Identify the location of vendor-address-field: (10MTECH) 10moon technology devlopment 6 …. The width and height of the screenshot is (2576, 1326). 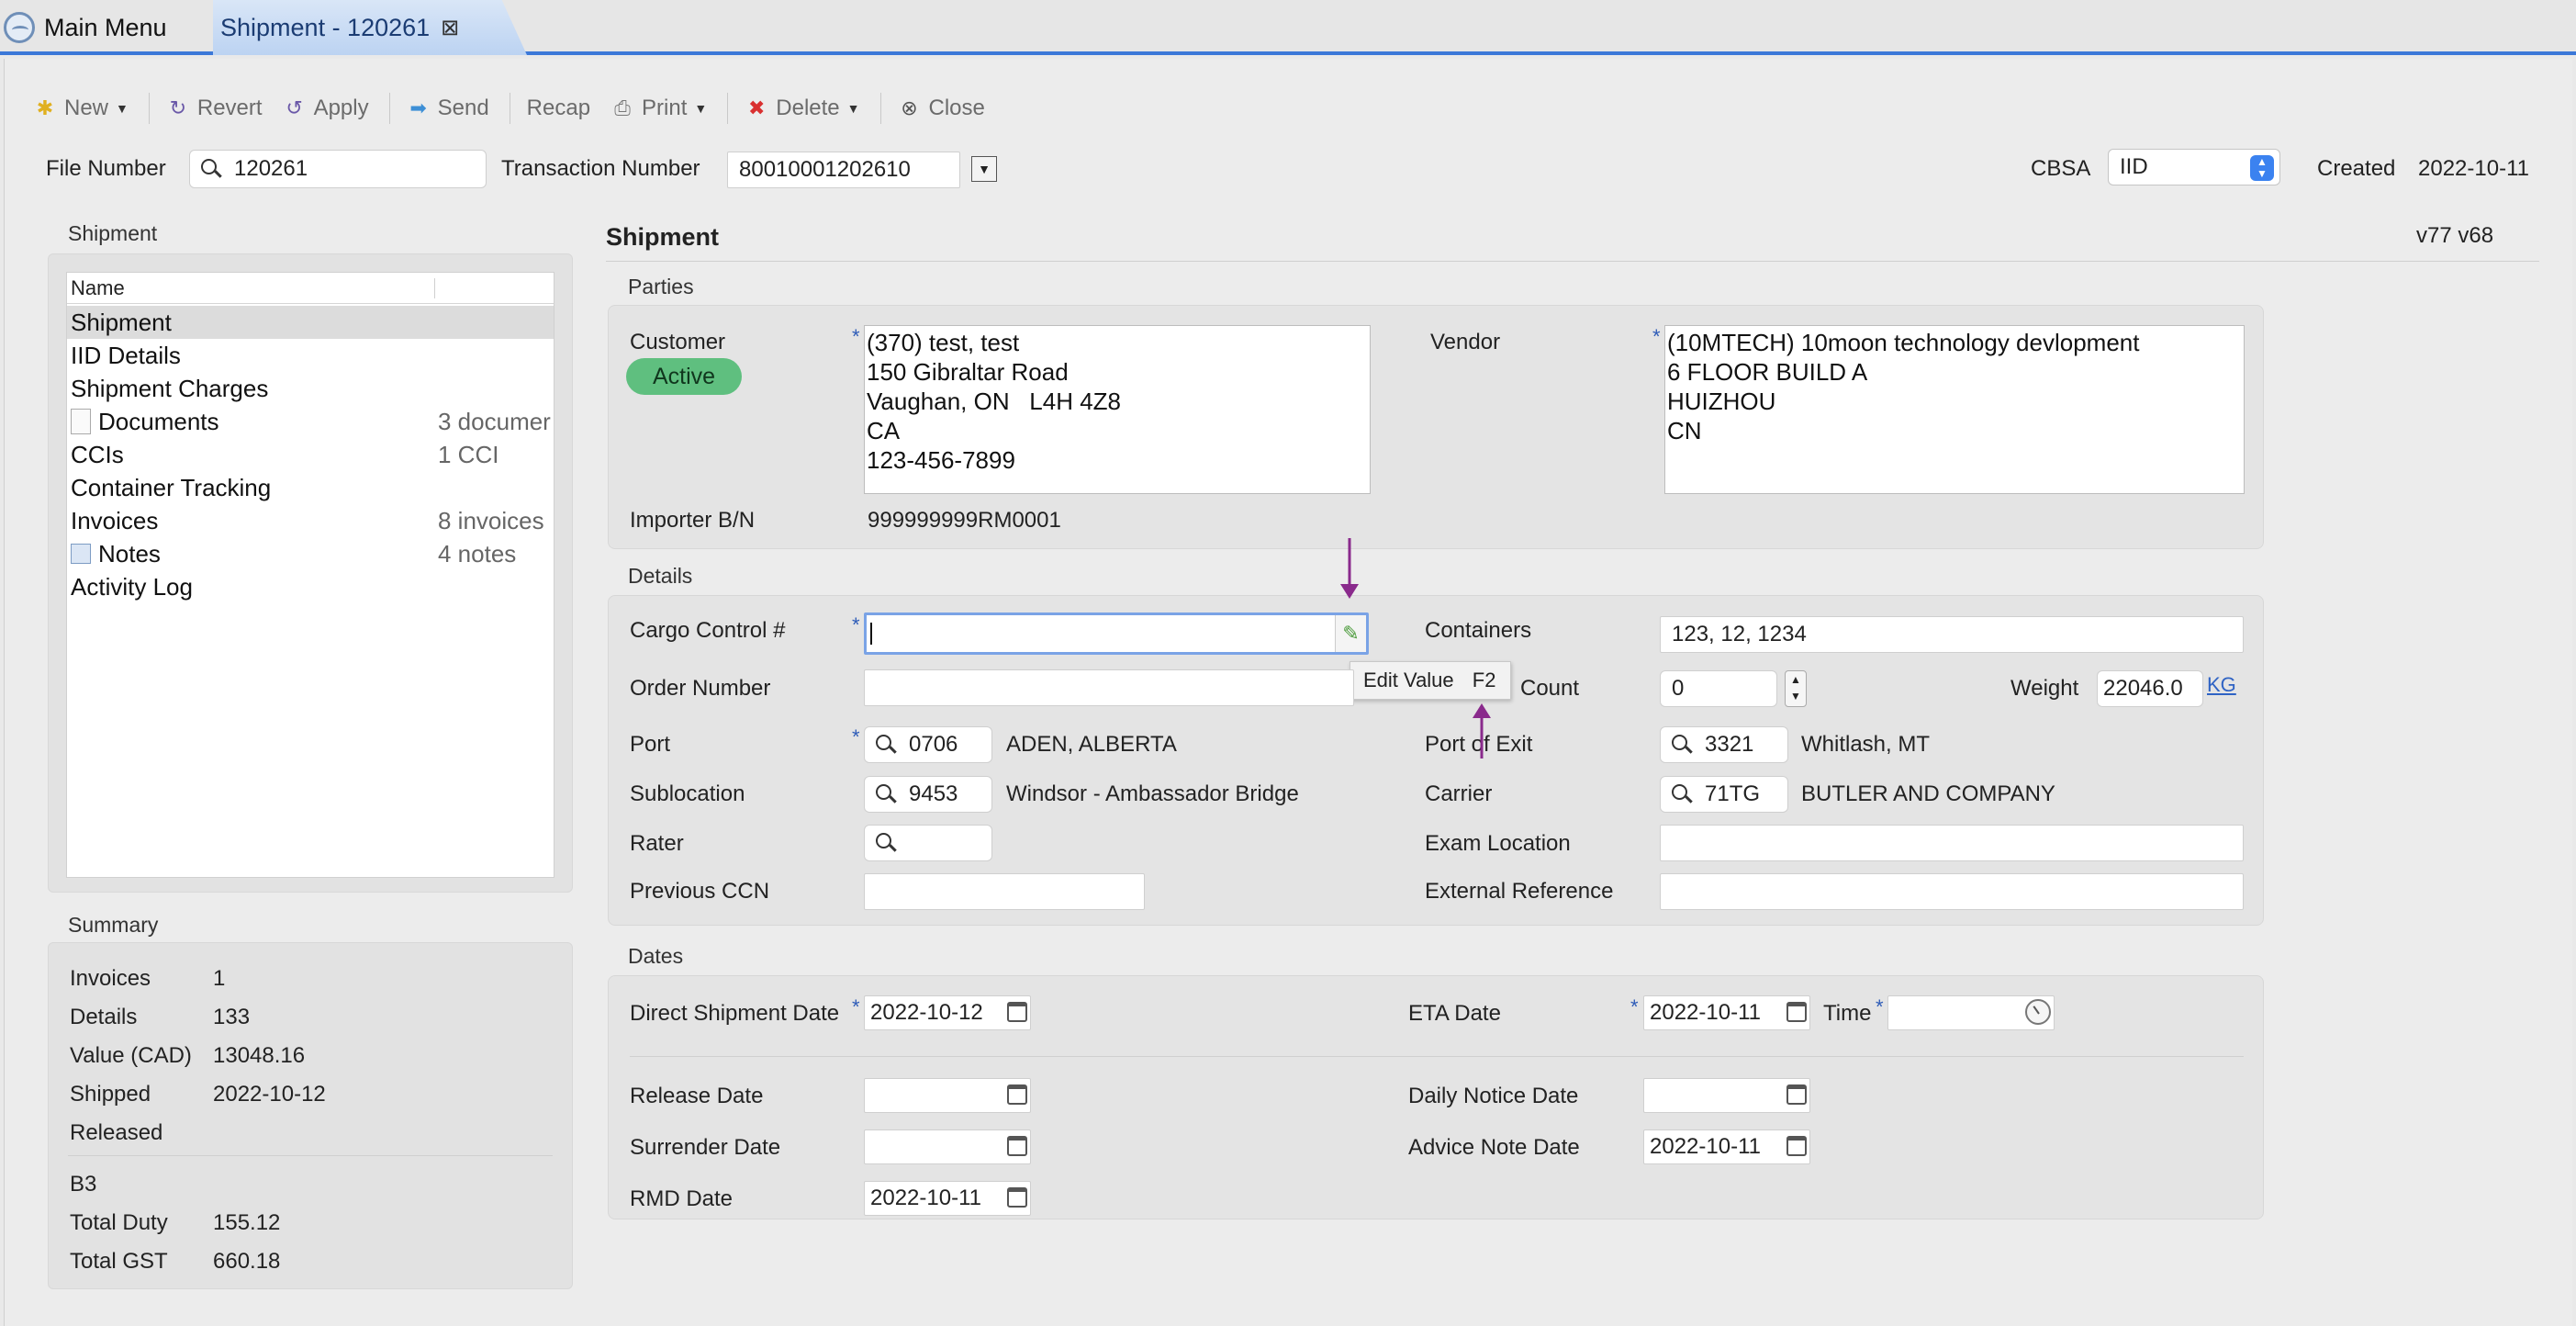
(1954, 409).